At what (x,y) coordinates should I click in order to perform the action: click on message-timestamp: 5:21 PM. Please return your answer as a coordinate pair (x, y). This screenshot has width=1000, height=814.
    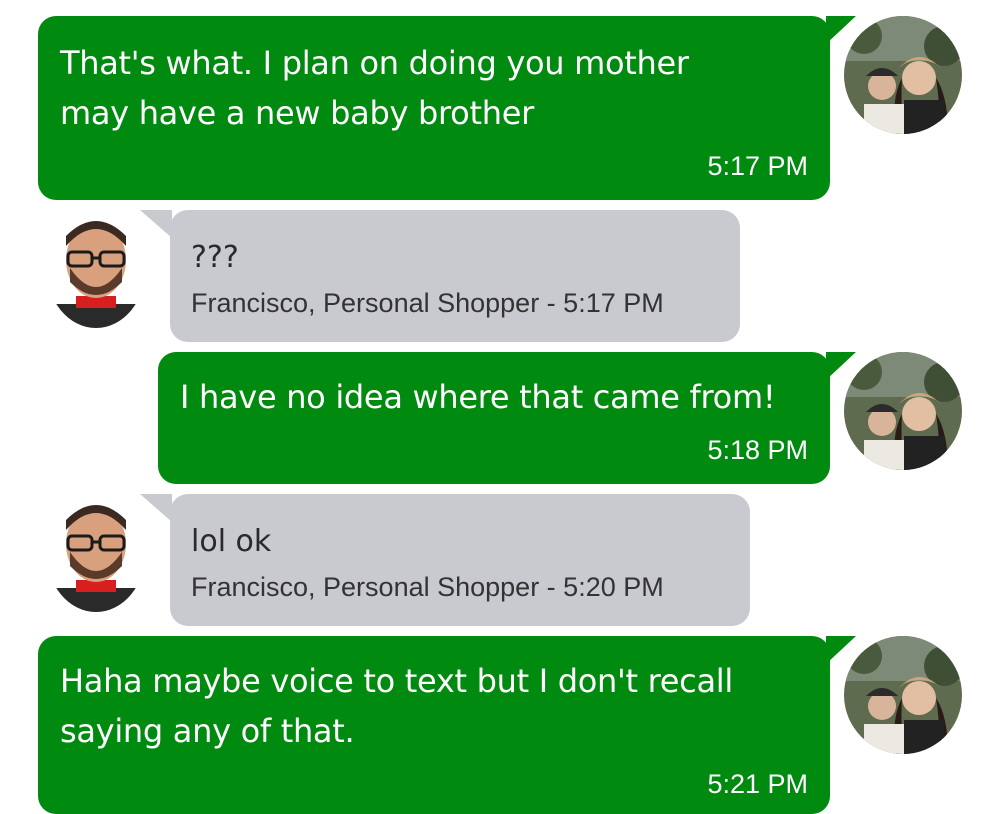
    Looking at the image, I should click on (757, 784).